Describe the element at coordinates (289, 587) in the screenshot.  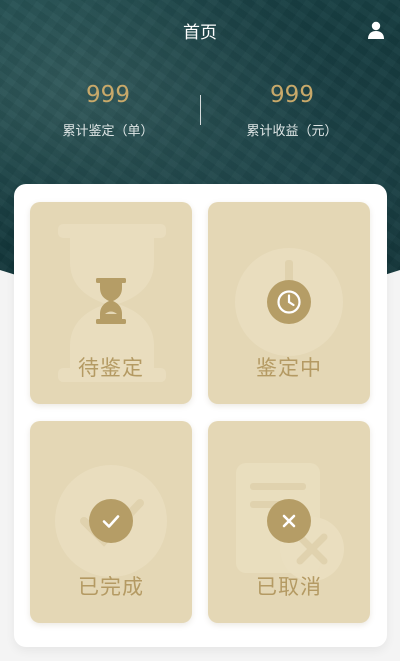
I see `card-label: 已取消` at that location.